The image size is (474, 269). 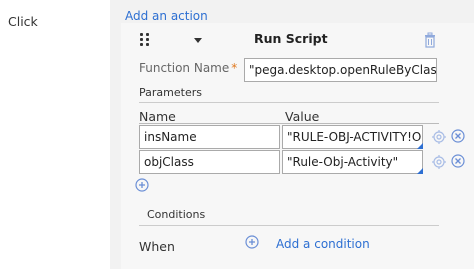 I want to click on param-value-input: "Rule-Obj-Activity", so click(x=352, y=162).